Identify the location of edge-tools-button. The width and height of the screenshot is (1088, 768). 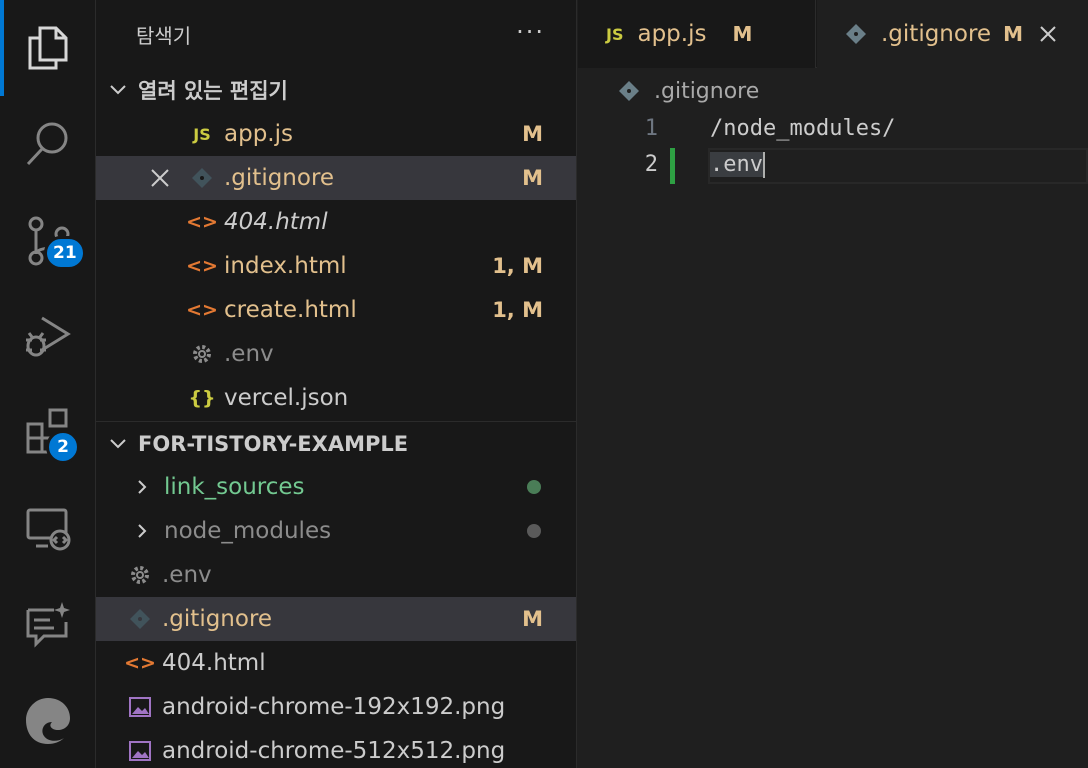
(48, 720).